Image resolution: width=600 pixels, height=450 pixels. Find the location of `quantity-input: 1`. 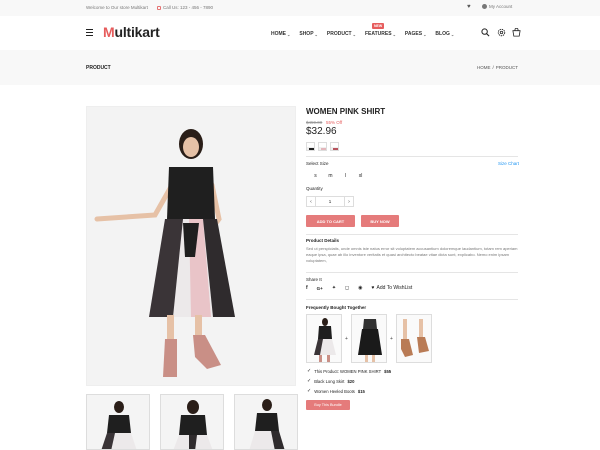

quantity-input: 1 is located at coordinates (330, 201).